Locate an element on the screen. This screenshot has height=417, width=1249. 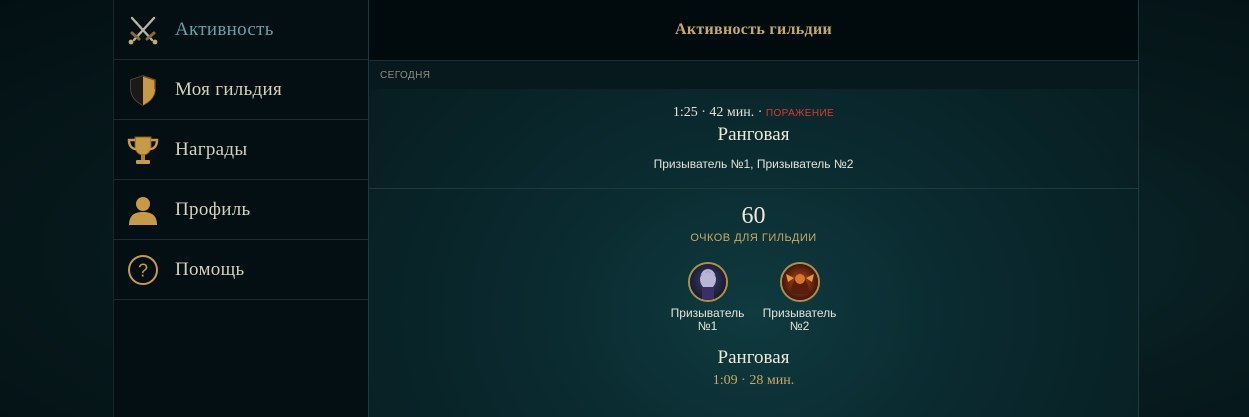
help-icon: ? is located at coordinates (143, 270).